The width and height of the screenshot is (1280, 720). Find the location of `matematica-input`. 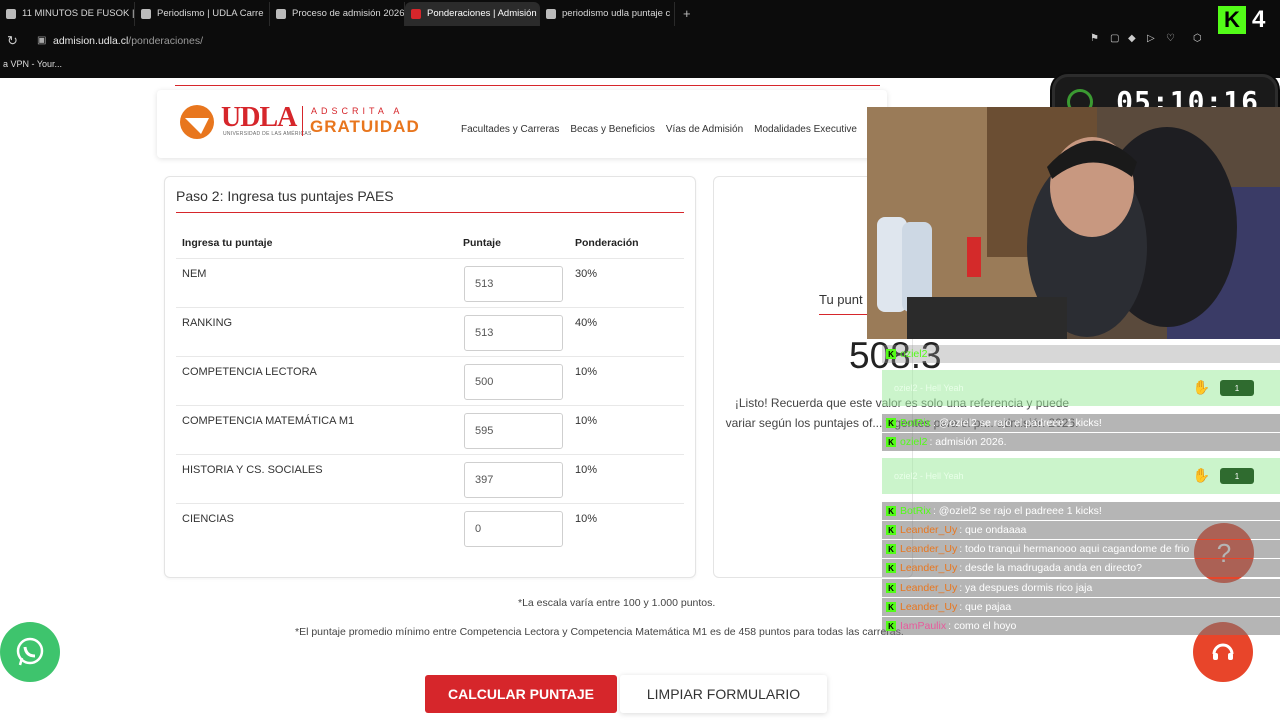

matematica-input is located at coordinates (513, 431).